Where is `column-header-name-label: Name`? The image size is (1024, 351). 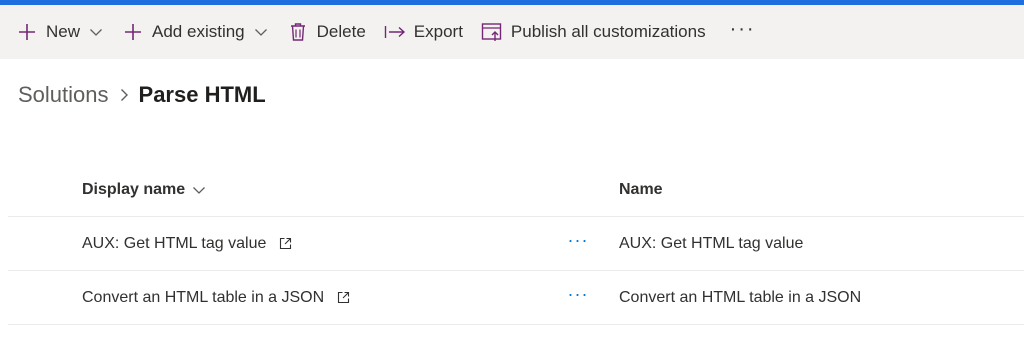 column-header-name-label: Name is located at coordinates (641, 189).